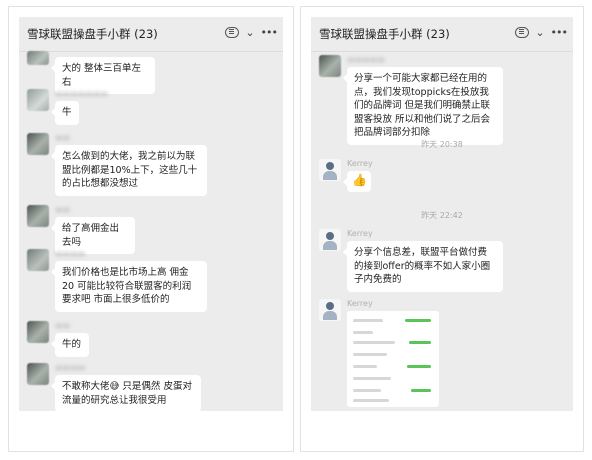 The width and height of the screenshot is (592, 460). I want to click on right-header-tools: ⌄ •••, so click(541, 32).